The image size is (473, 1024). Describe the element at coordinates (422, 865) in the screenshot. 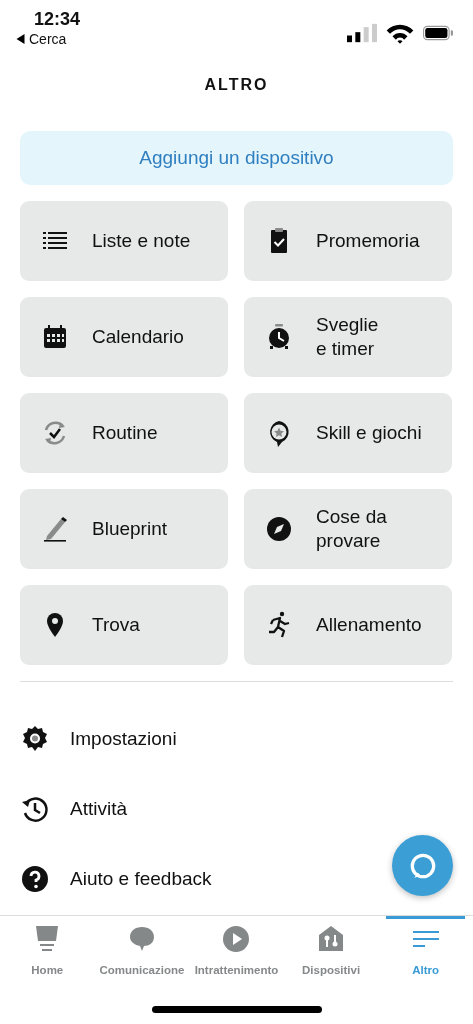

I see `voice-assistant-button` at that location.